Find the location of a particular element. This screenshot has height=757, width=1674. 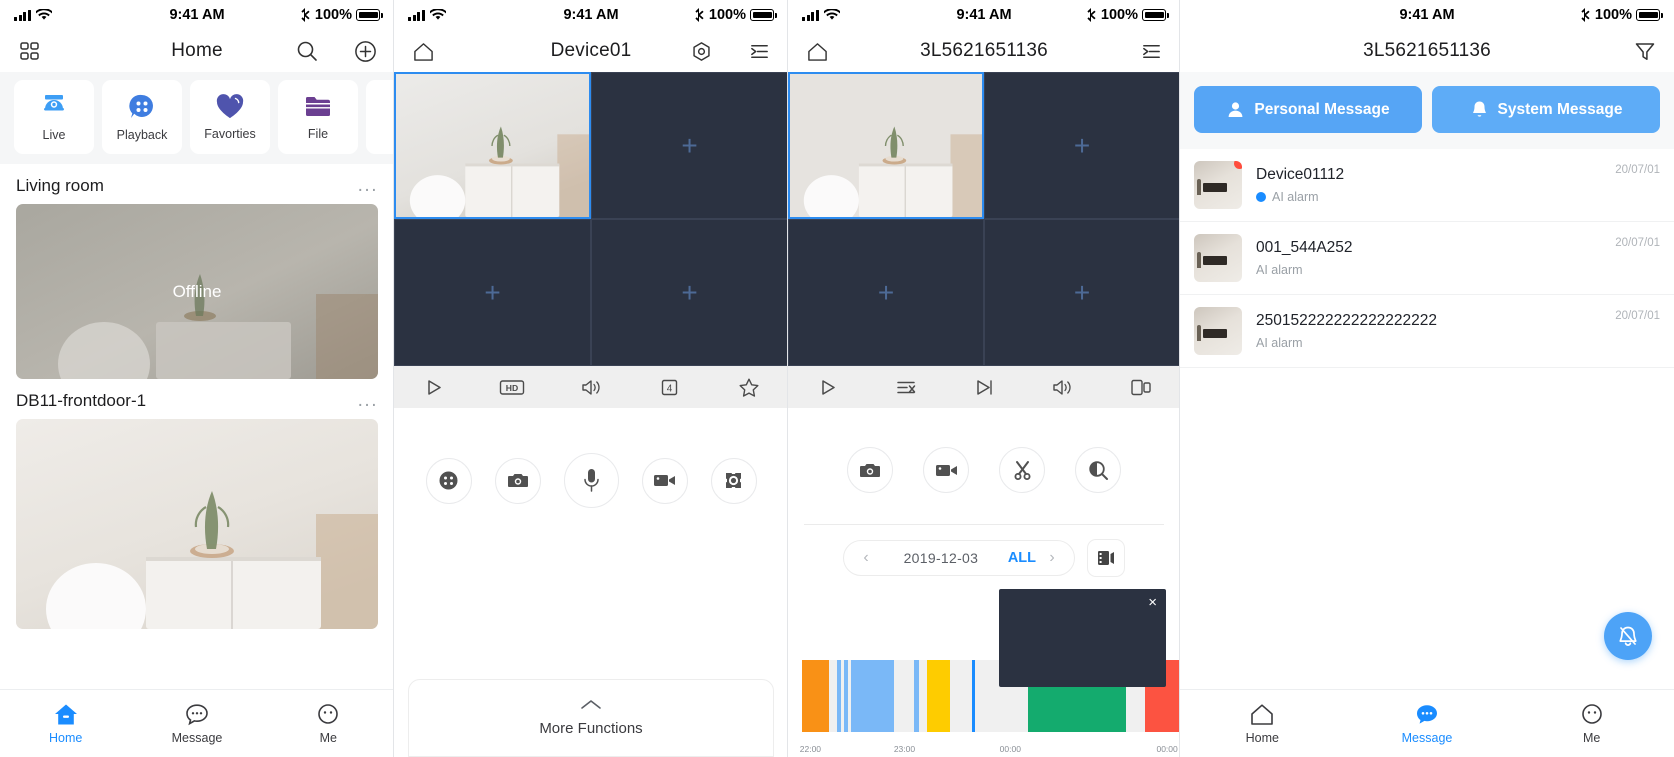

message-title: 001_544A252 is located at coordinates (1304, 247).